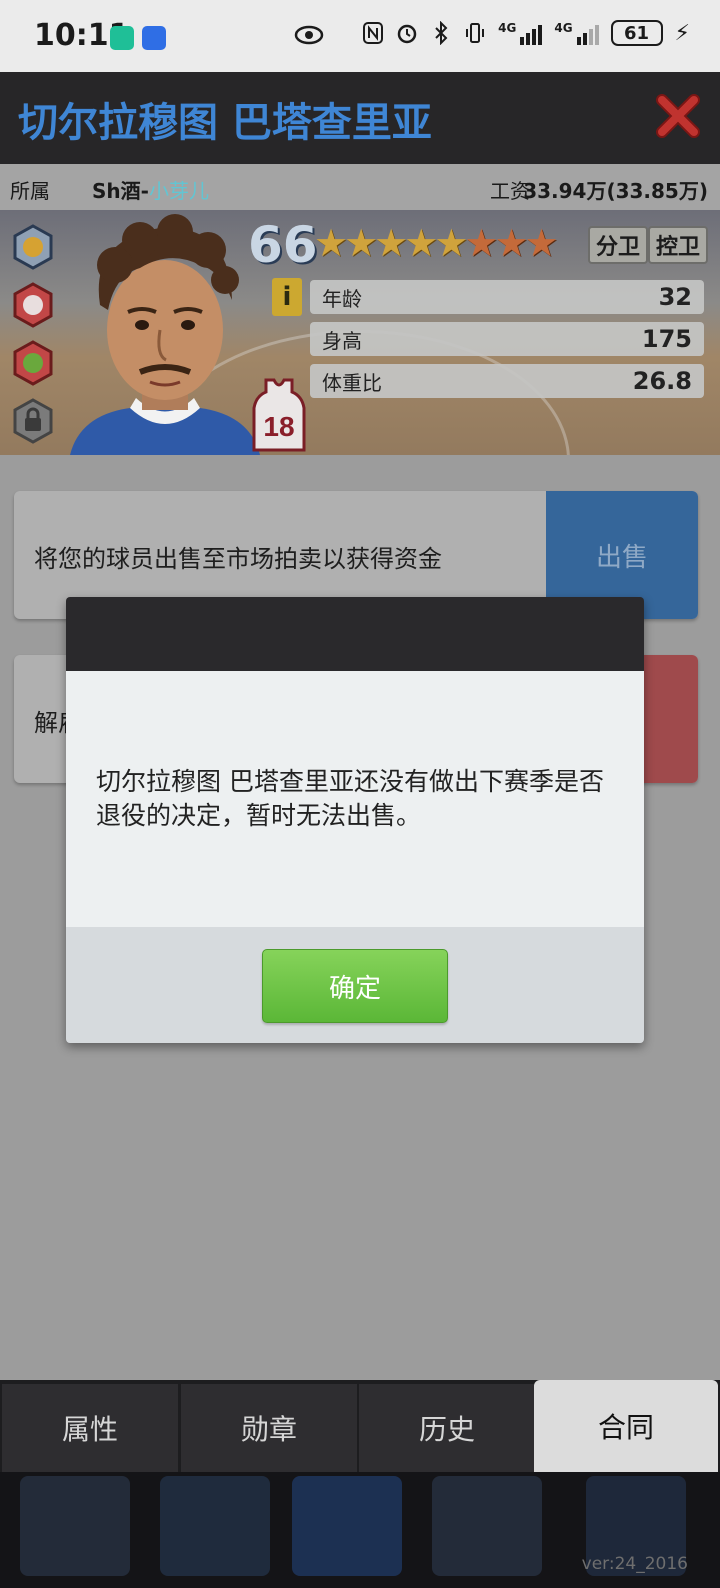 The width and height of the screenshot is (720, 1588). I want to click on nav-team-icon, so click(75, 1526).